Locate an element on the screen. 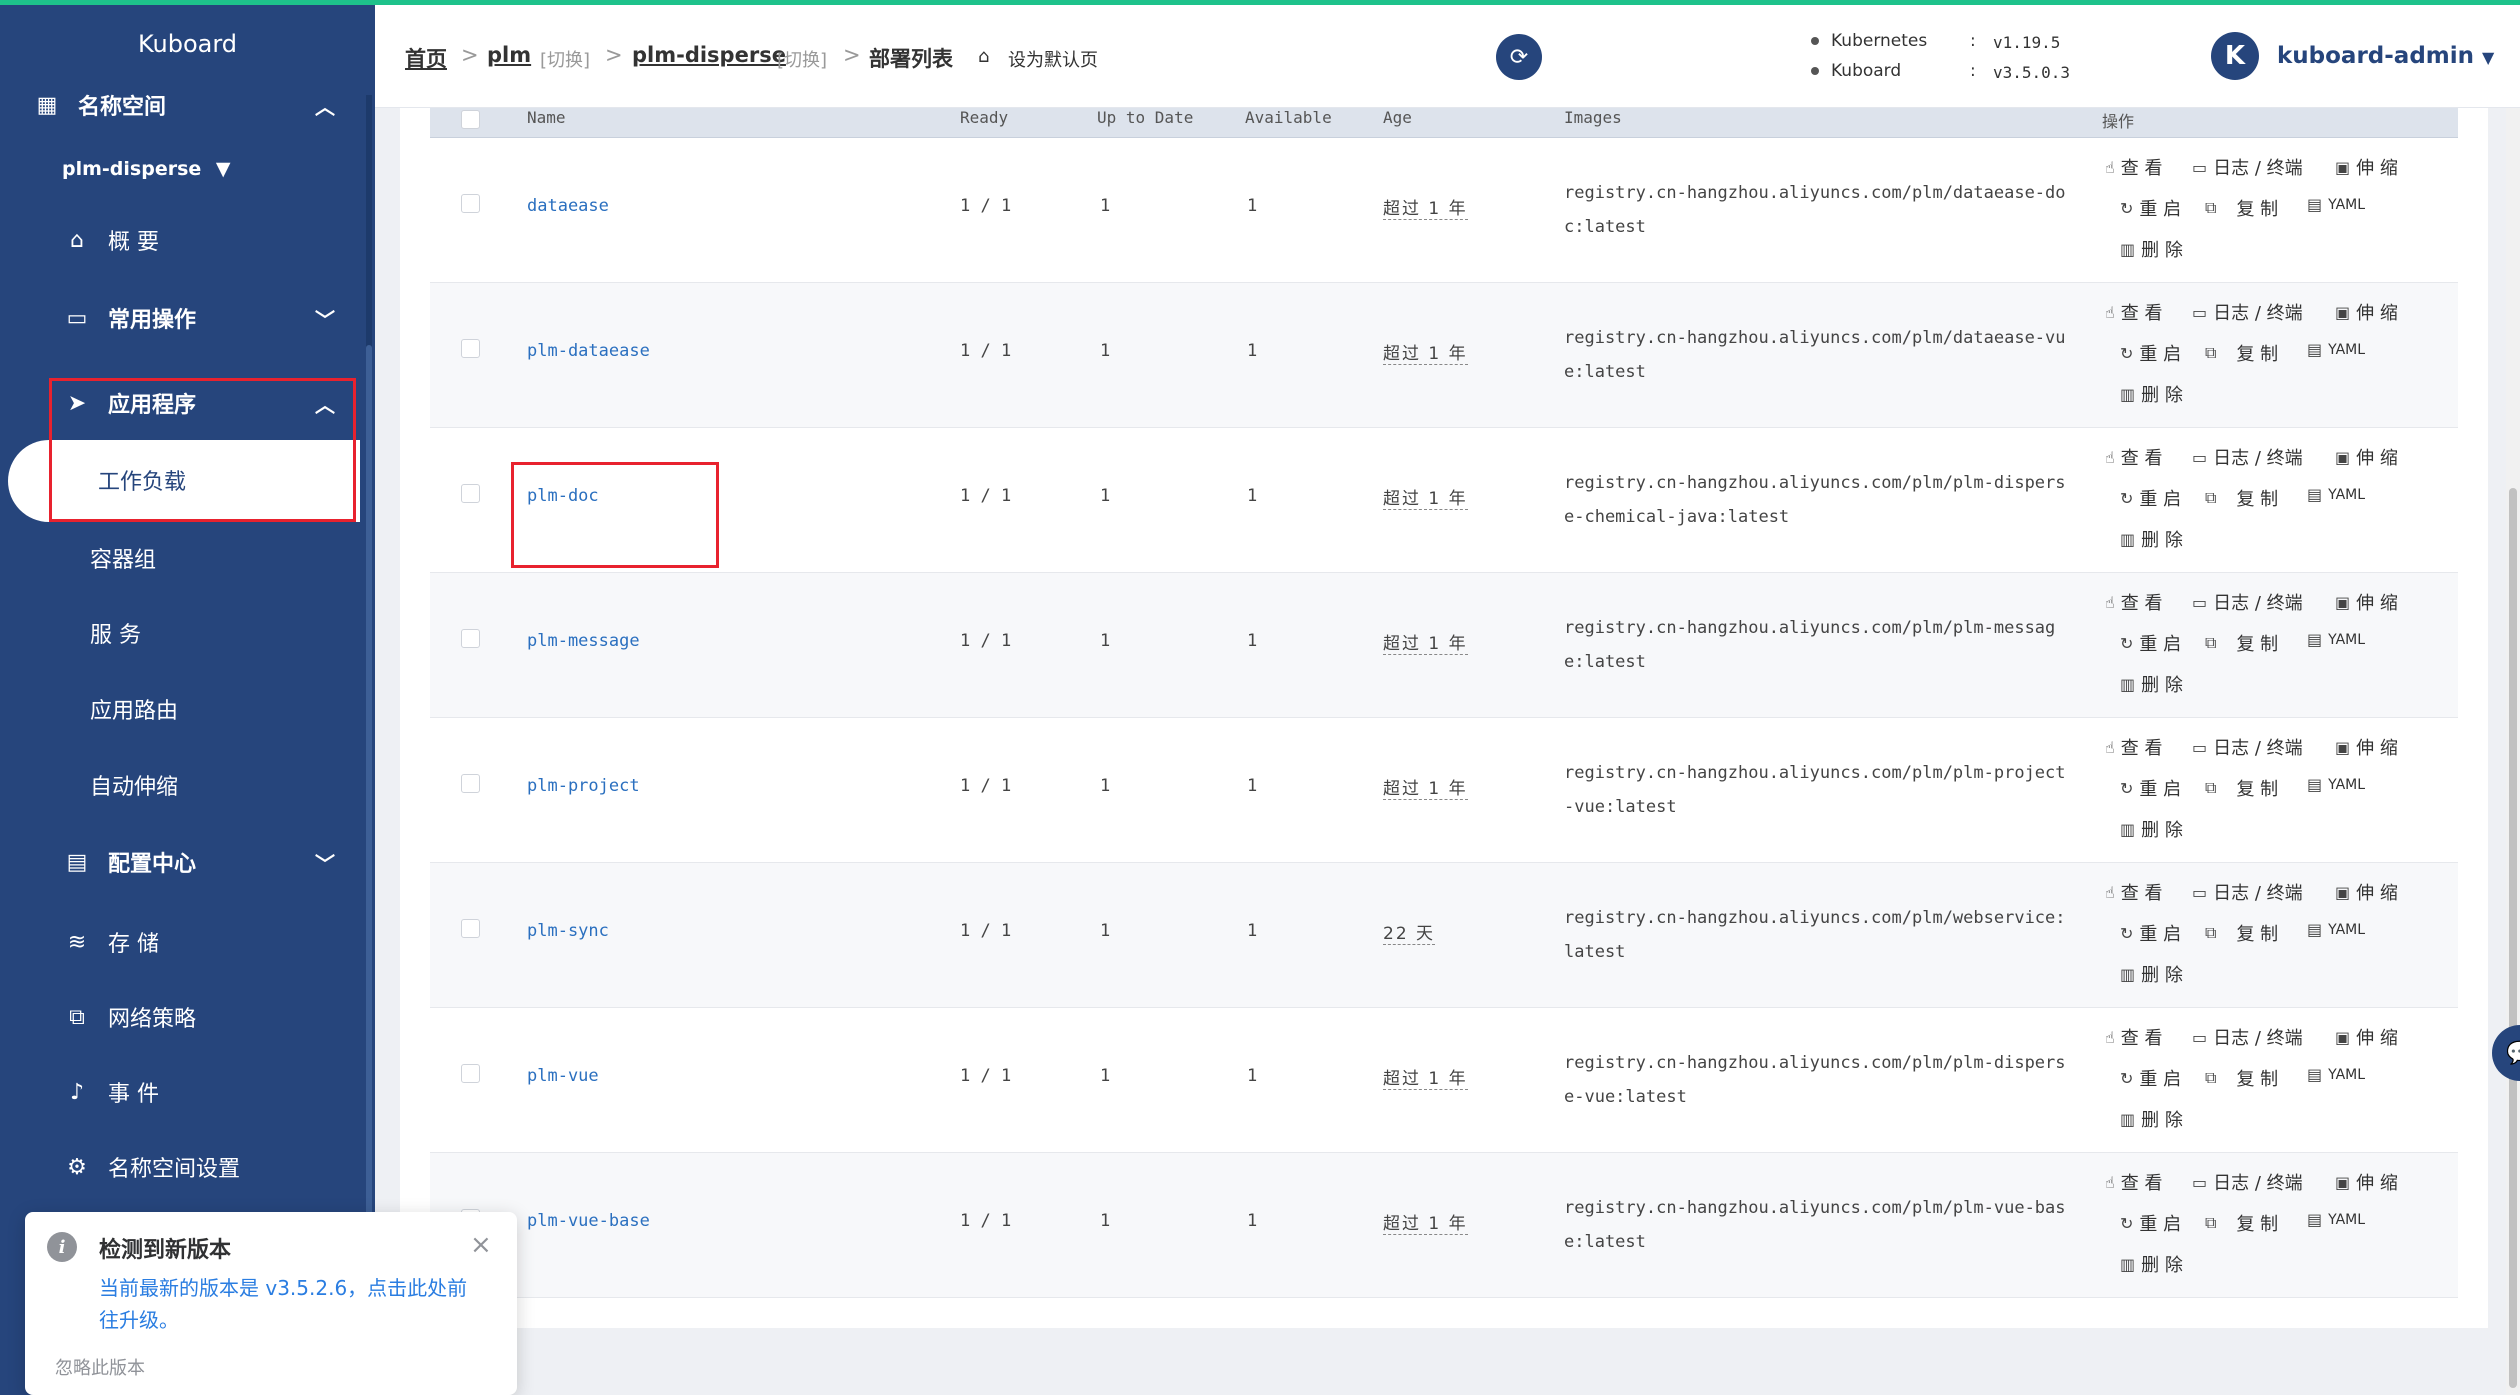  chat-button: 💬 is located at coordinates (2506, 1053).